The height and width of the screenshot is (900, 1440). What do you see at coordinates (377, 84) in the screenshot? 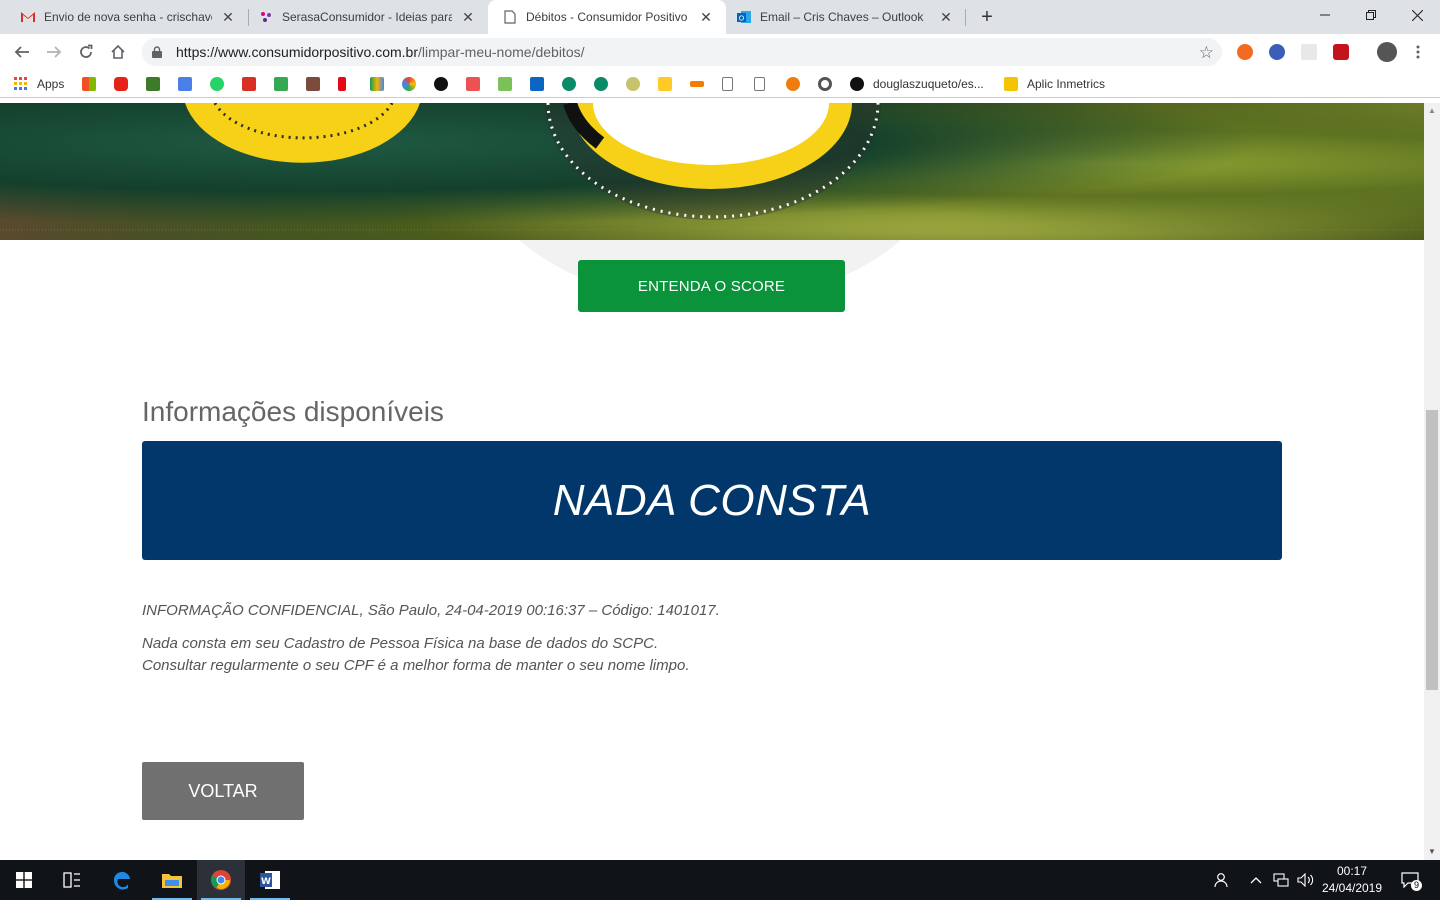
I see `bookmark-drive` at bounding box center [377, 84].